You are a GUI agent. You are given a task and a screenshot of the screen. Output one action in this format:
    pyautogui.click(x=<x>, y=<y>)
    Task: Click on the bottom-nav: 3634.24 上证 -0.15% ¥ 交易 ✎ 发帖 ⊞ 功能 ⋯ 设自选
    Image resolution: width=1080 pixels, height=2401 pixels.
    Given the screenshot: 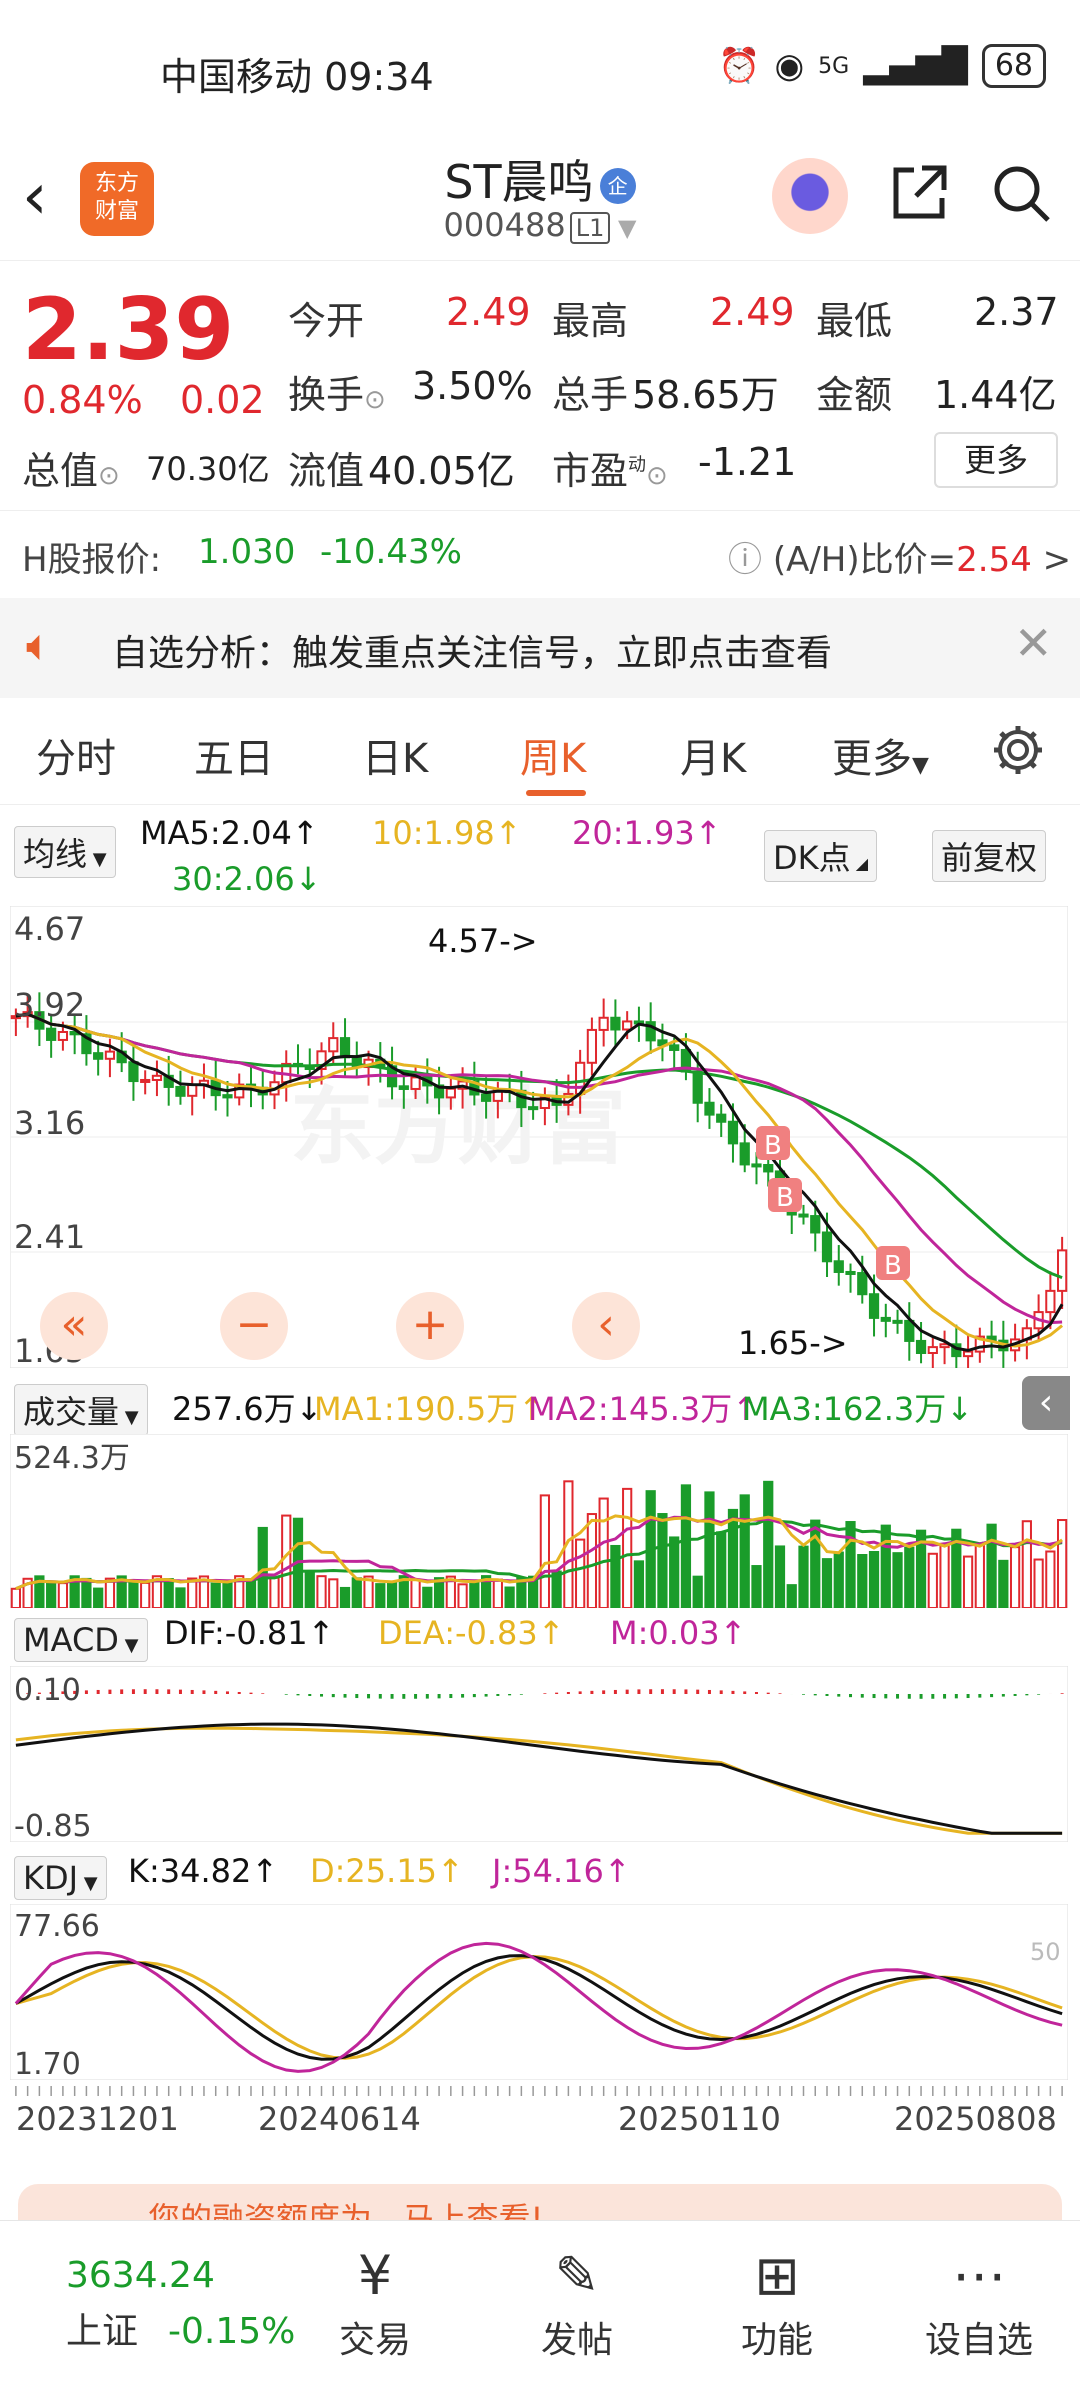 What is the action you would take?
    pyautogui.click(x=540, y=2310)
    